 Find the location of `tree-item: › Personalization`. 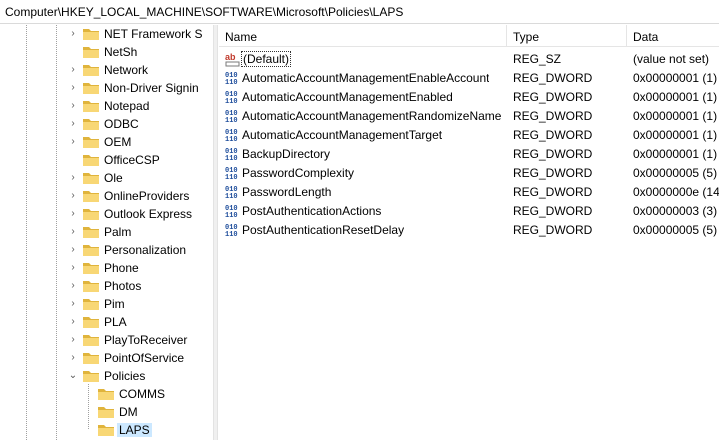

tree-item: › Personalization is located at coordinates (106, 250).